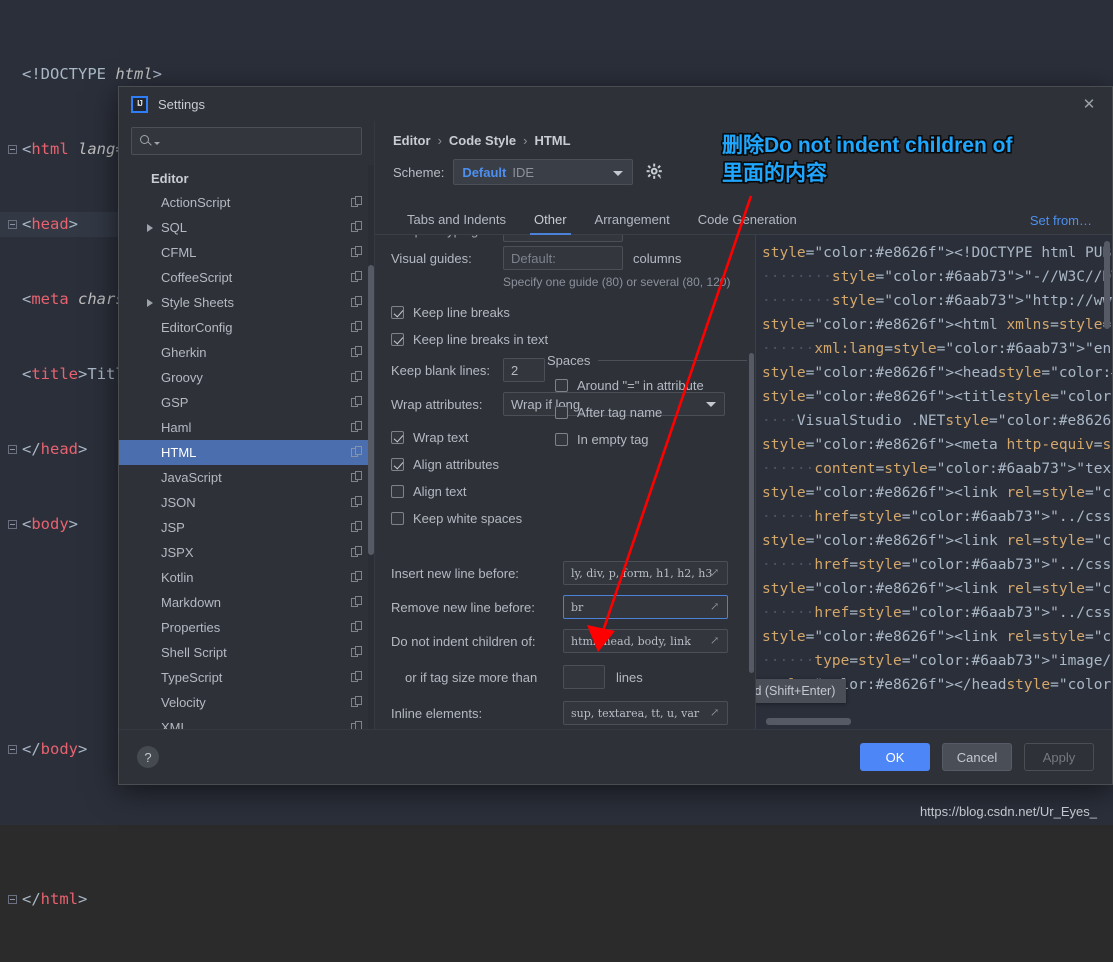  I want to click on after-tag-name-checkbox, so click(561, 412).